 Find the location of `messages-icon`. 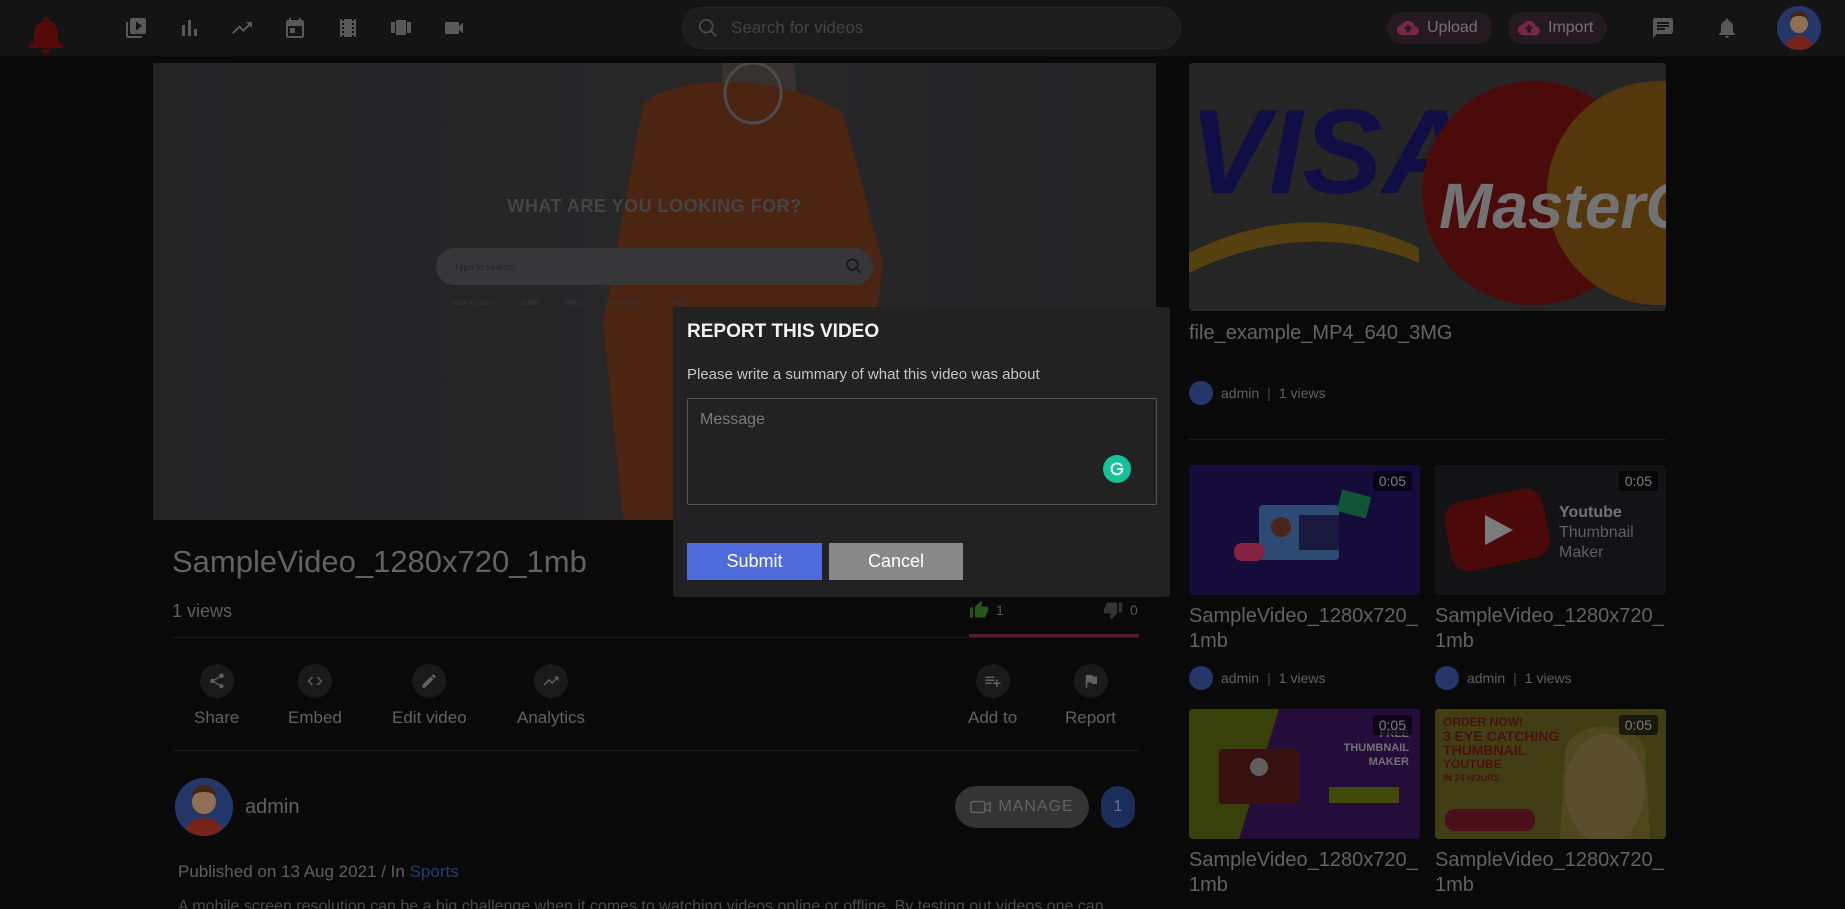

messages-icon is located at coordinates (1663, 28).